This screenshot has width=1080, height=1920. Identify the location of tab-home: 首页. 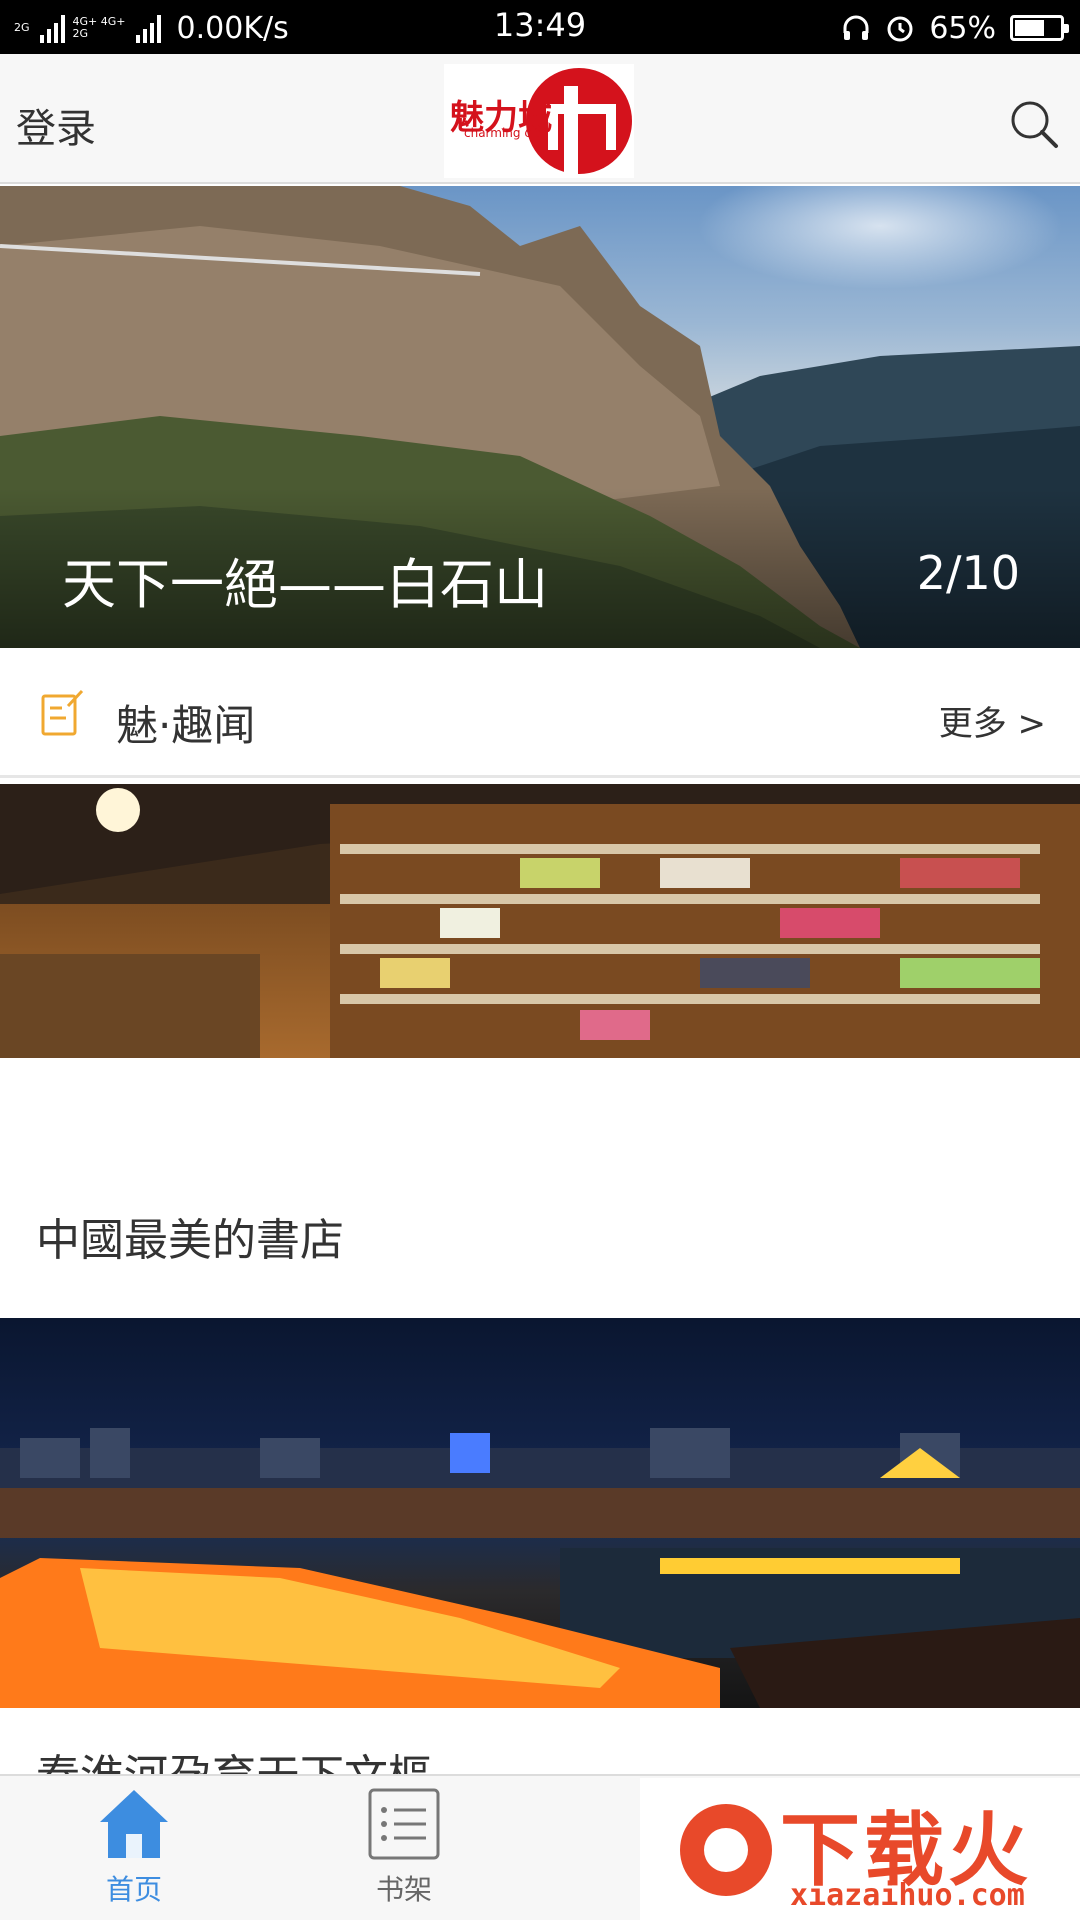
(134, 1851).